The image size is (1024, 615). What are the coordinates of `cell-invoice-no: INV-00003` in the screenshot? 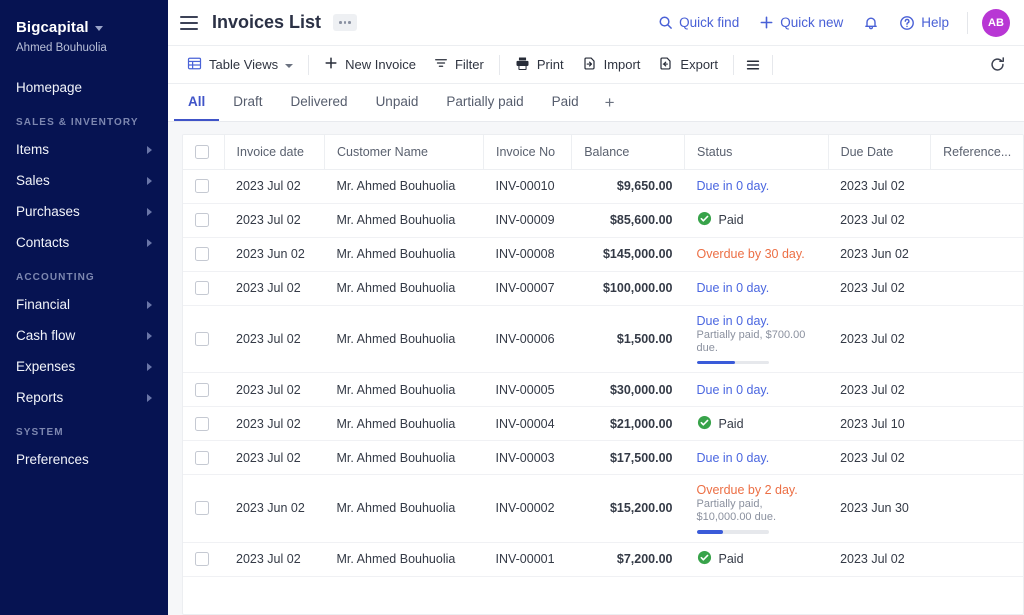 It's located at (527, 457).